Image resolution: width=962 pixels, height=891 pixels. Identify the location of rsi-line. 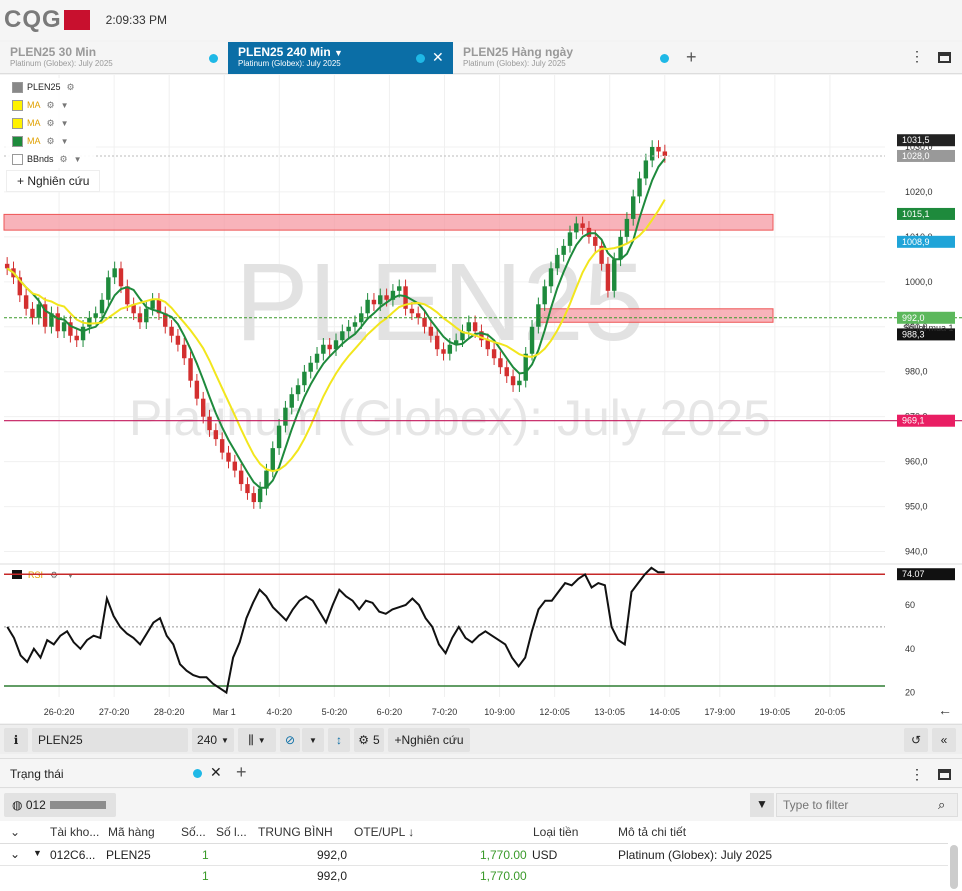
(335, 630).